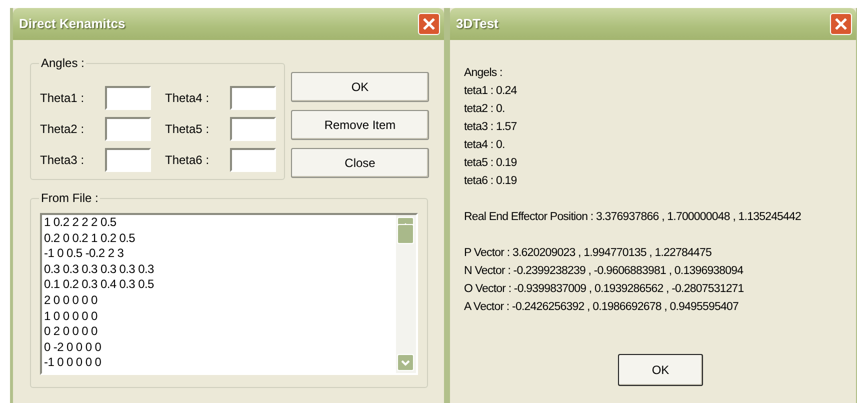 Image resolution: width=857 pixels, height=403 pixels. What do you see at coordinates (491, 163) in the screenshot?
I see `result-text: teta5 : 0.19` at bounding box center [491, 163].